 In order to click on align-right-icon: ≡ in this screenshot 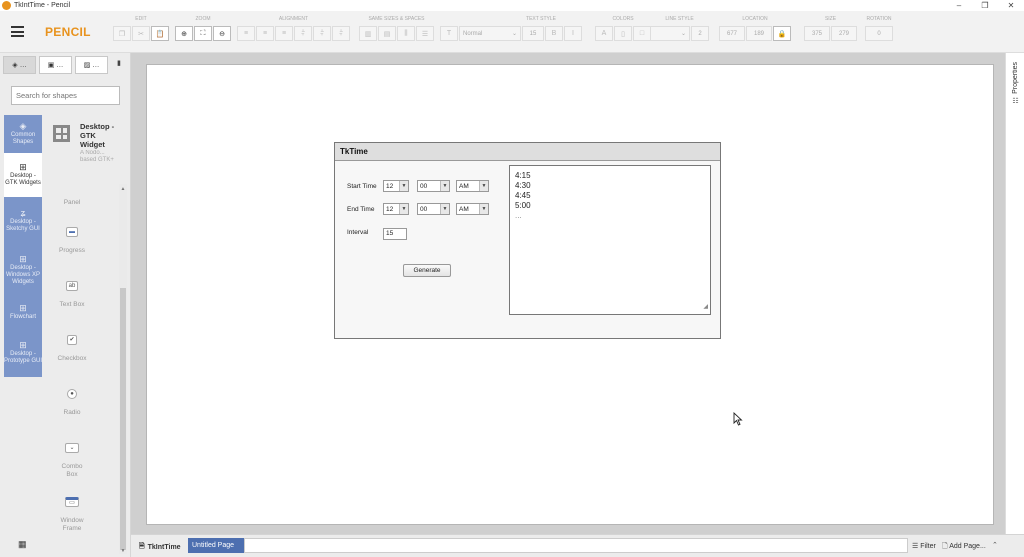, I will do `click(284, 33)`.